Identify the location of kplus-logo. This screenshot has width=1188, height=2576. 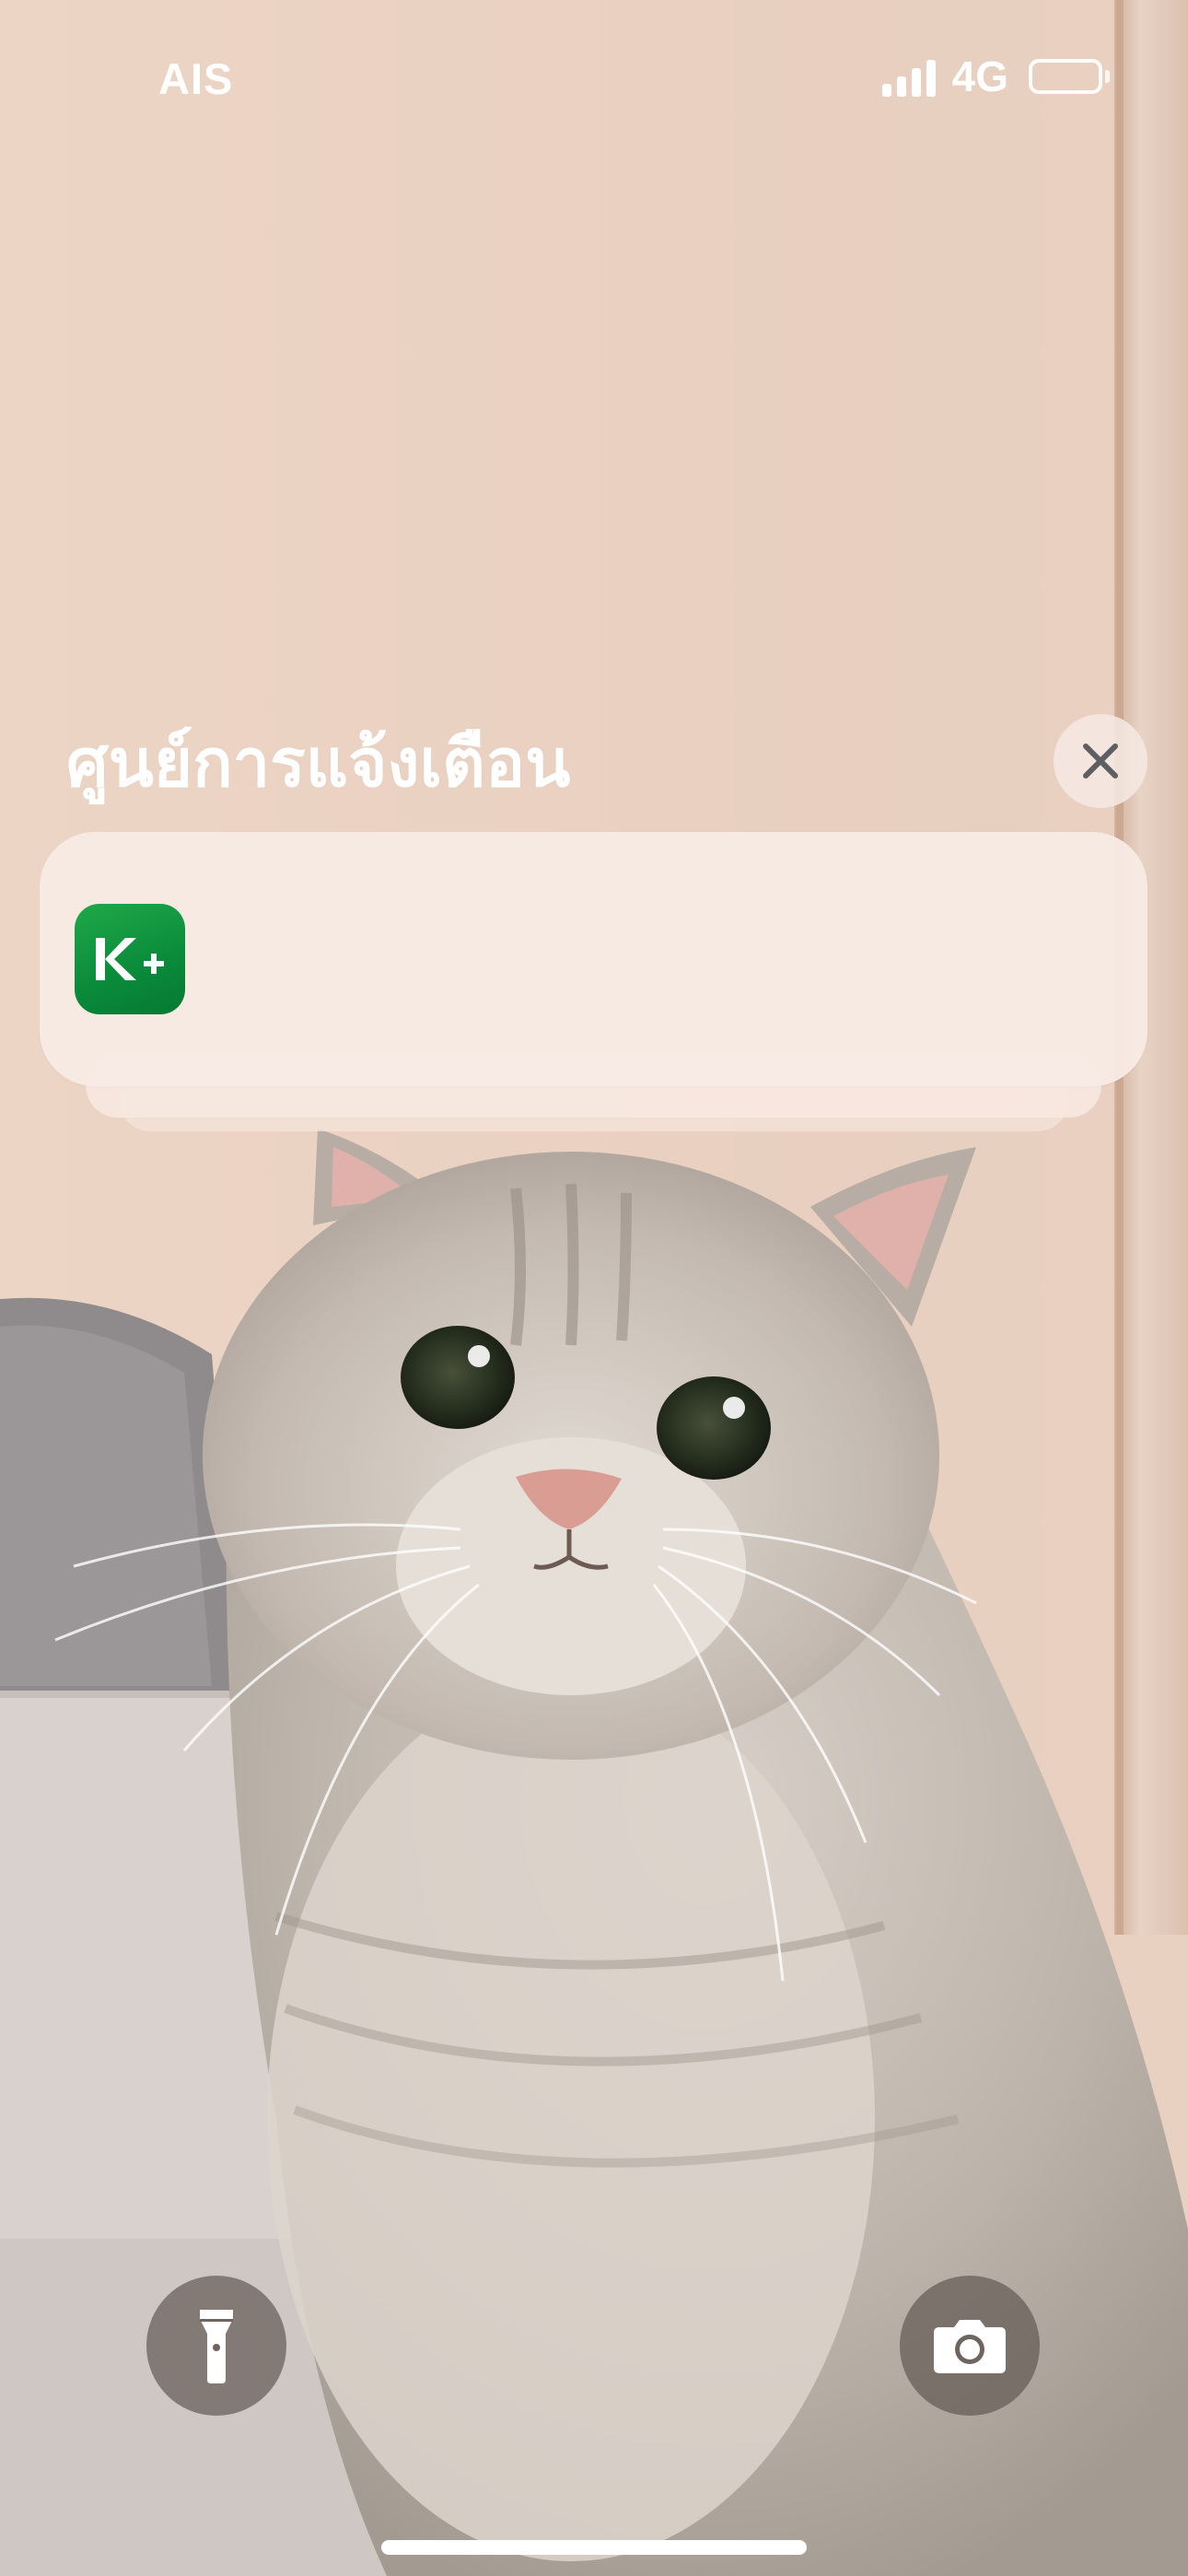
(130, 959).